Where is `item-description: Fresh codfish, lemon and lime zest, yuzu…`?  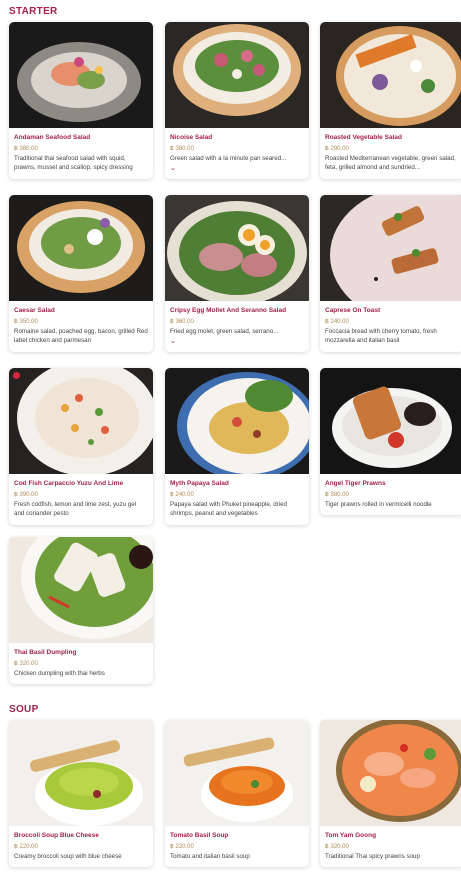 item-description: Fresh codfish, lemon and lime zest, yuzu… is located at coordinates (75, 509).